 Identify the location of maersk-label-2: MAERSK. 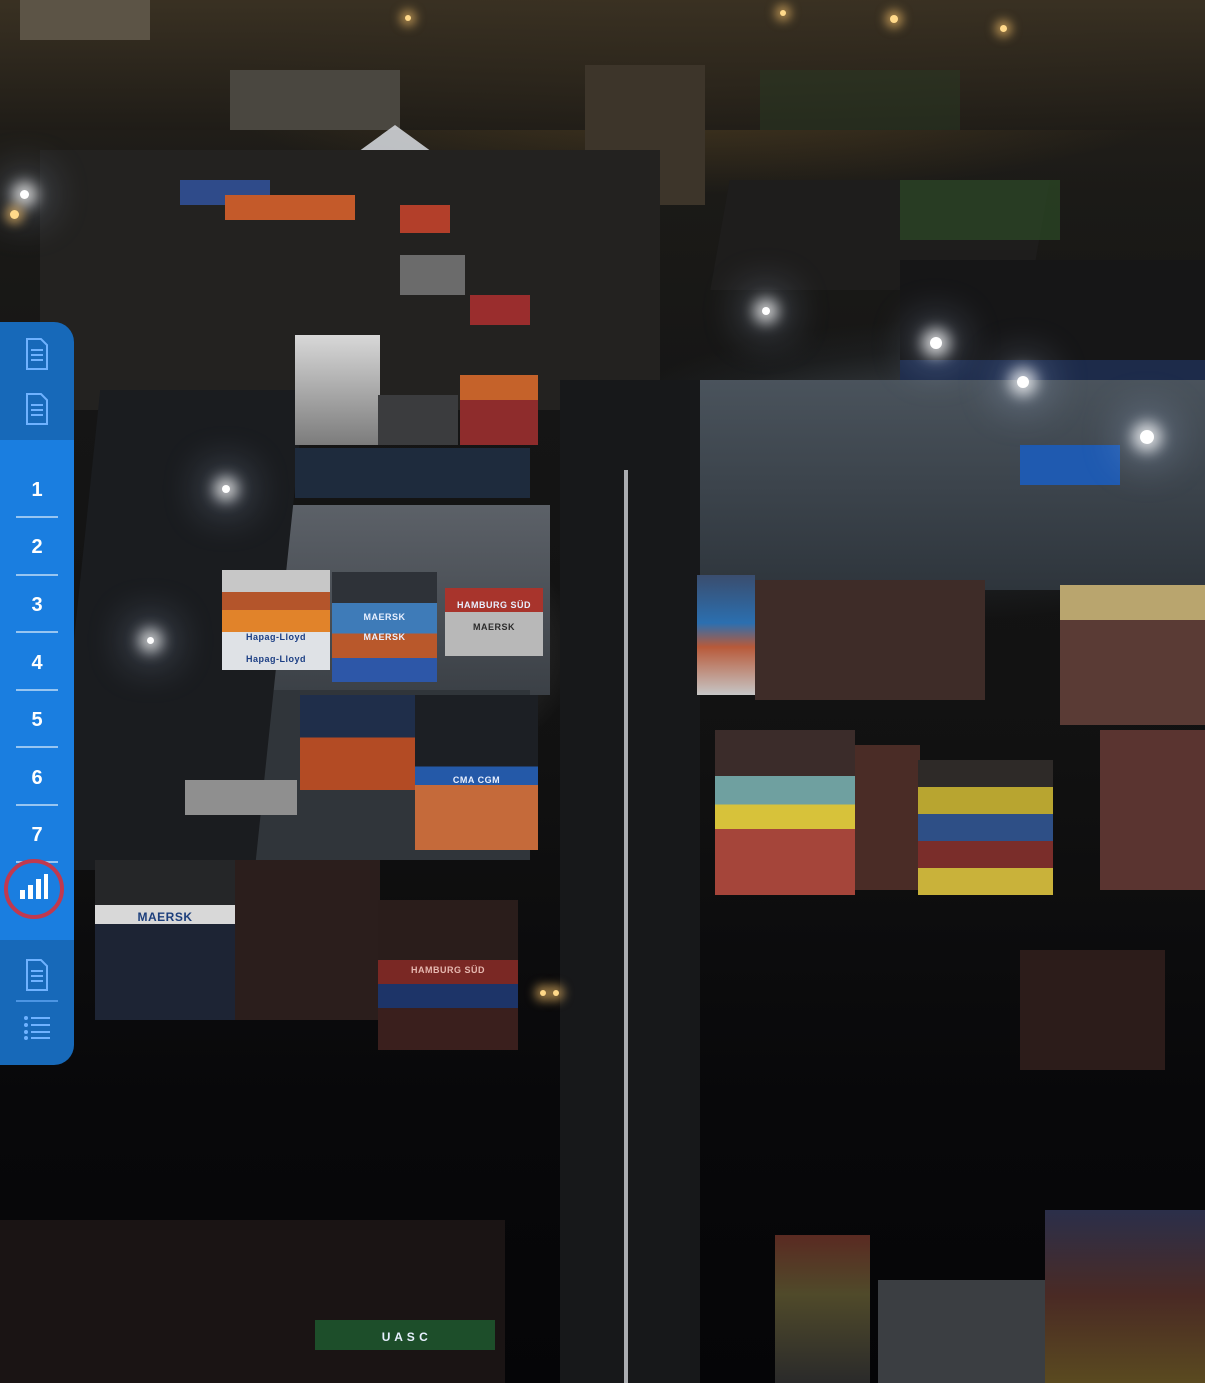
(384, 637).